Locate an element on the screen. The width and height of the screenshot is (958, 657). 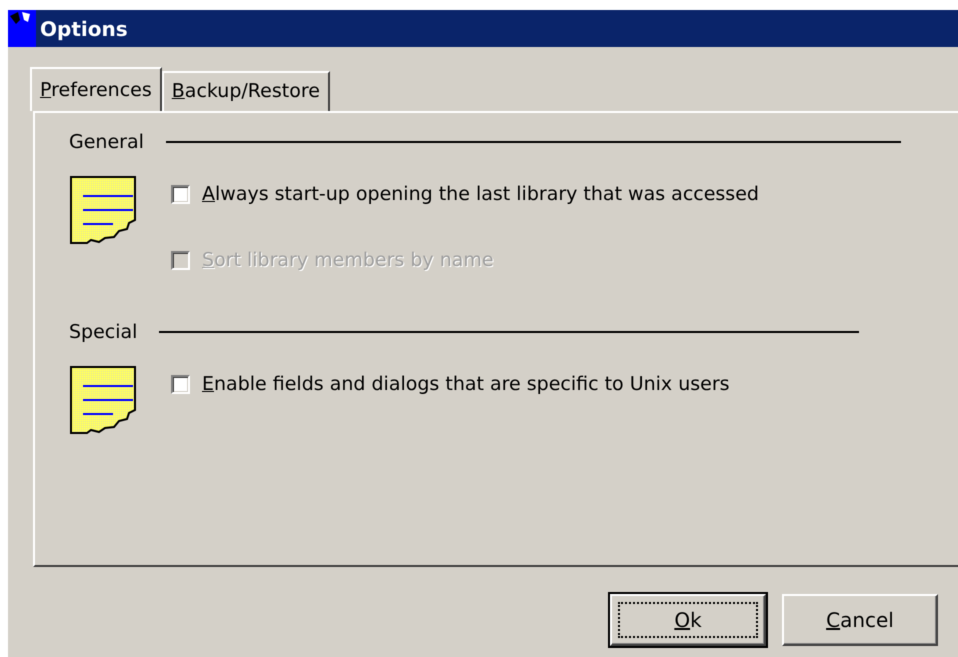
dialog-button: Ok is located at coordinates (688, 620).